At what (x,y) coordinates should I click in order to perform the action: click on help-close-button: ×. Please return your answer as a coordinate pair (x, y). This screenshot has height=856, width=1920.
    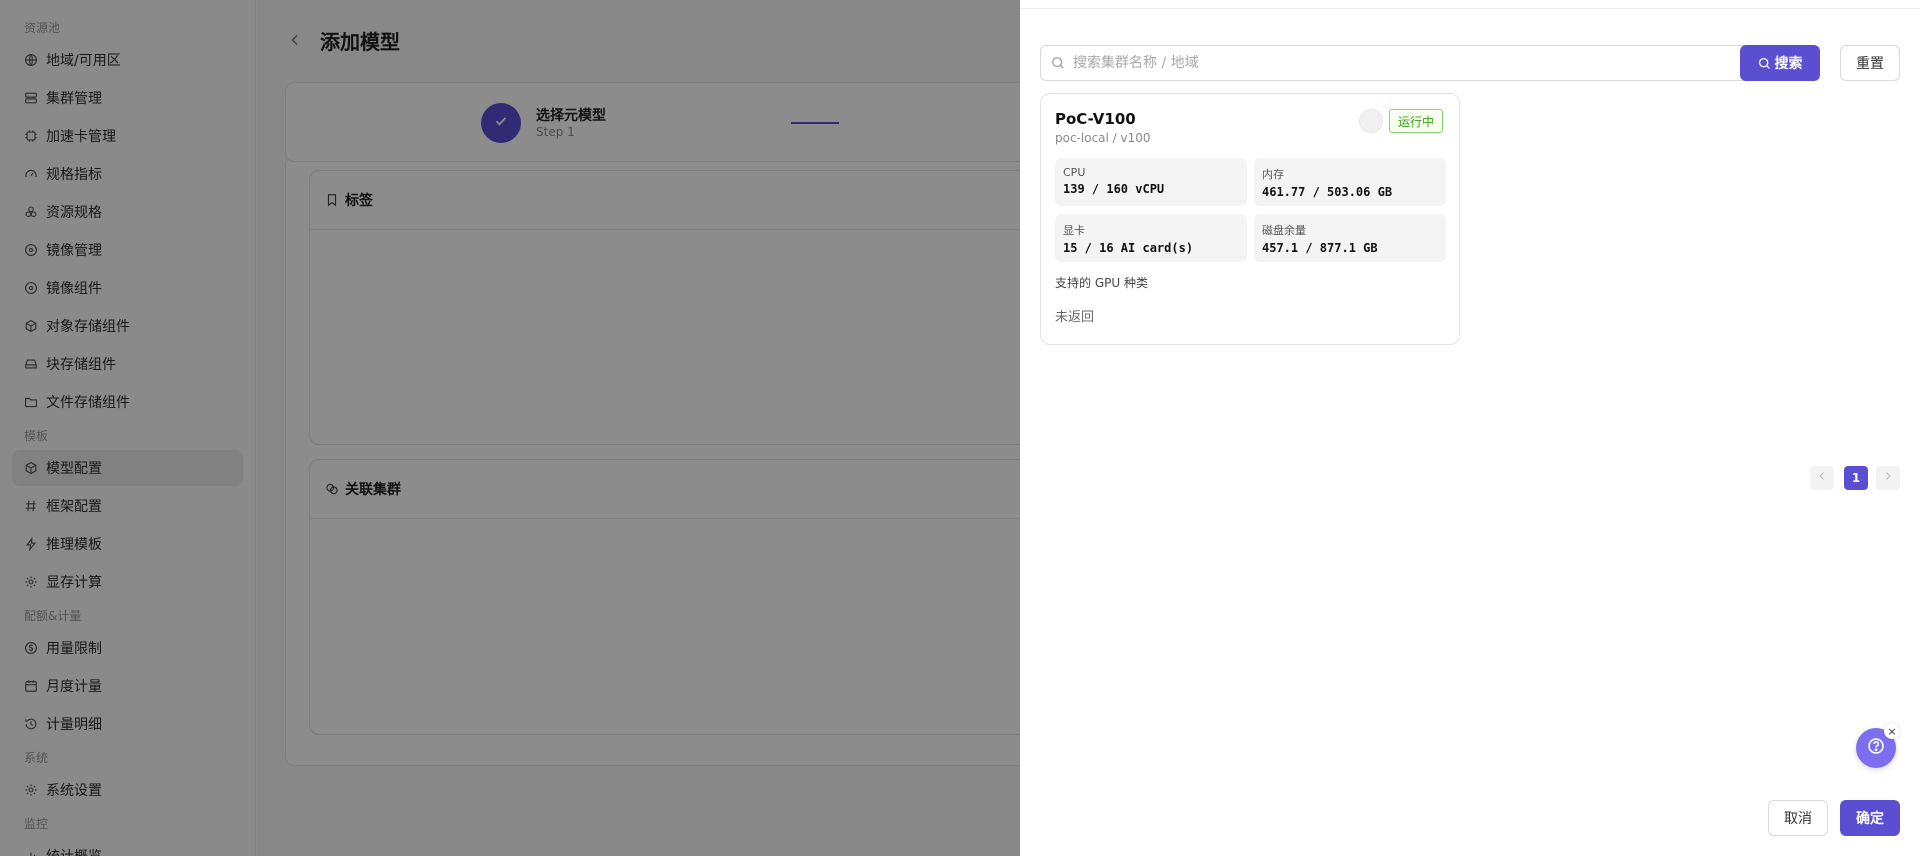
    Looking at the image, I should click on (1892, 731).